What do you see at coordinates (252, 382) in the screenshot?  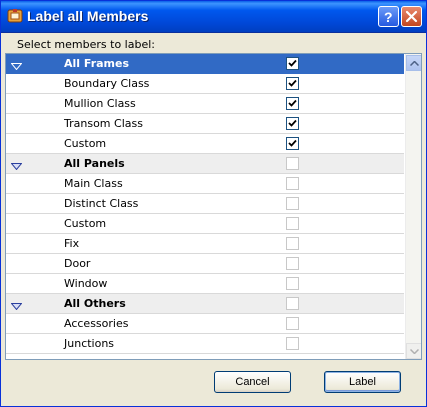 I see `cancel-button: Cancel` at bounding box center [252, 382].